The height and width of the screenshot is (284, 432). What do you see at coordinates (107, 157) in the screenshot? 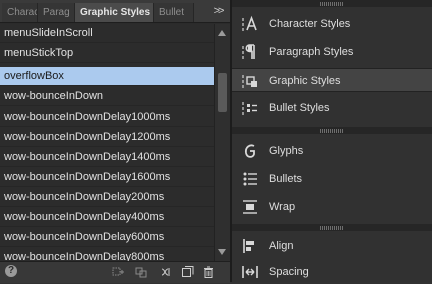
I see `list-item: wow-bounceInDownDelay1400ms` at bounding box center [107, 157].